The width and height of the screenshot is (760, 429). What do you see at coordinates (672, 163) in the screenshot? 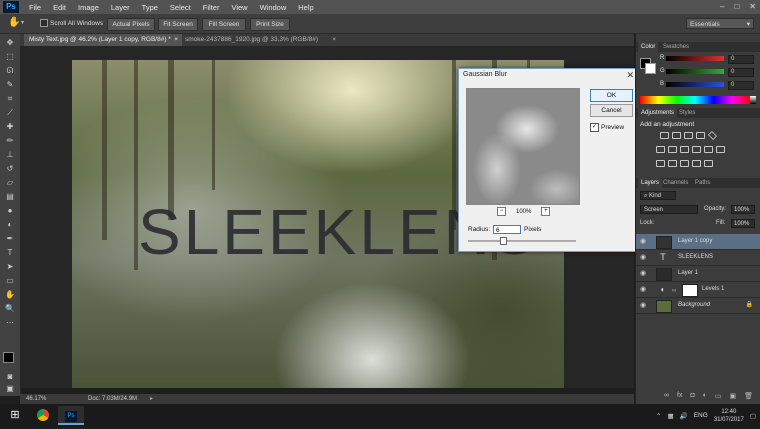
I see `posterize-icon` at bounding box center [672, 163].